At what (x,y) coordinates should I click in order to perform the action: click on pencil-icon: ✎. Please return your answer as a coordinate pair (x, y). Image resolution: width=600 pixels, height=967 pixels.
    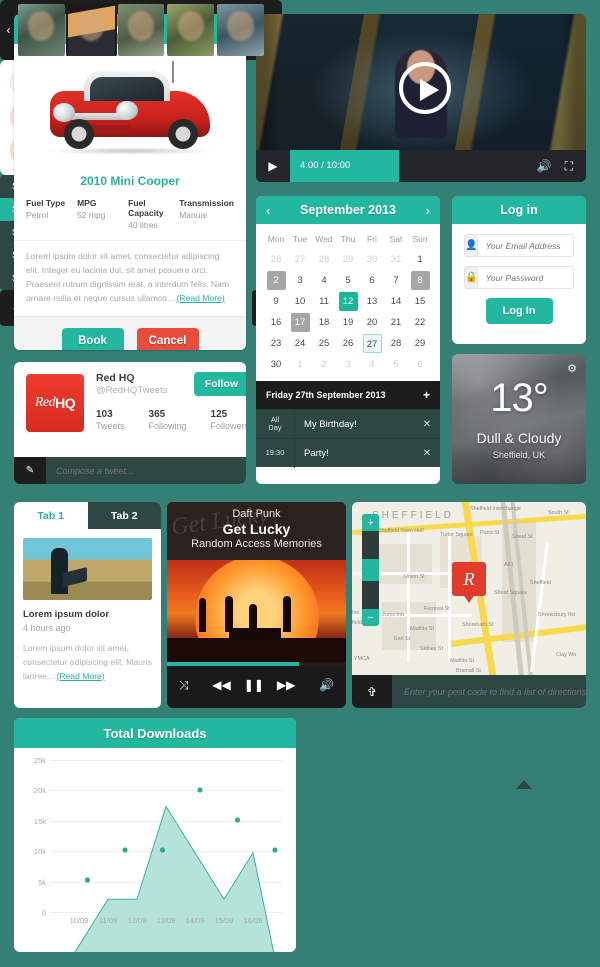
    Looking at the image, I should click on (30, 470).